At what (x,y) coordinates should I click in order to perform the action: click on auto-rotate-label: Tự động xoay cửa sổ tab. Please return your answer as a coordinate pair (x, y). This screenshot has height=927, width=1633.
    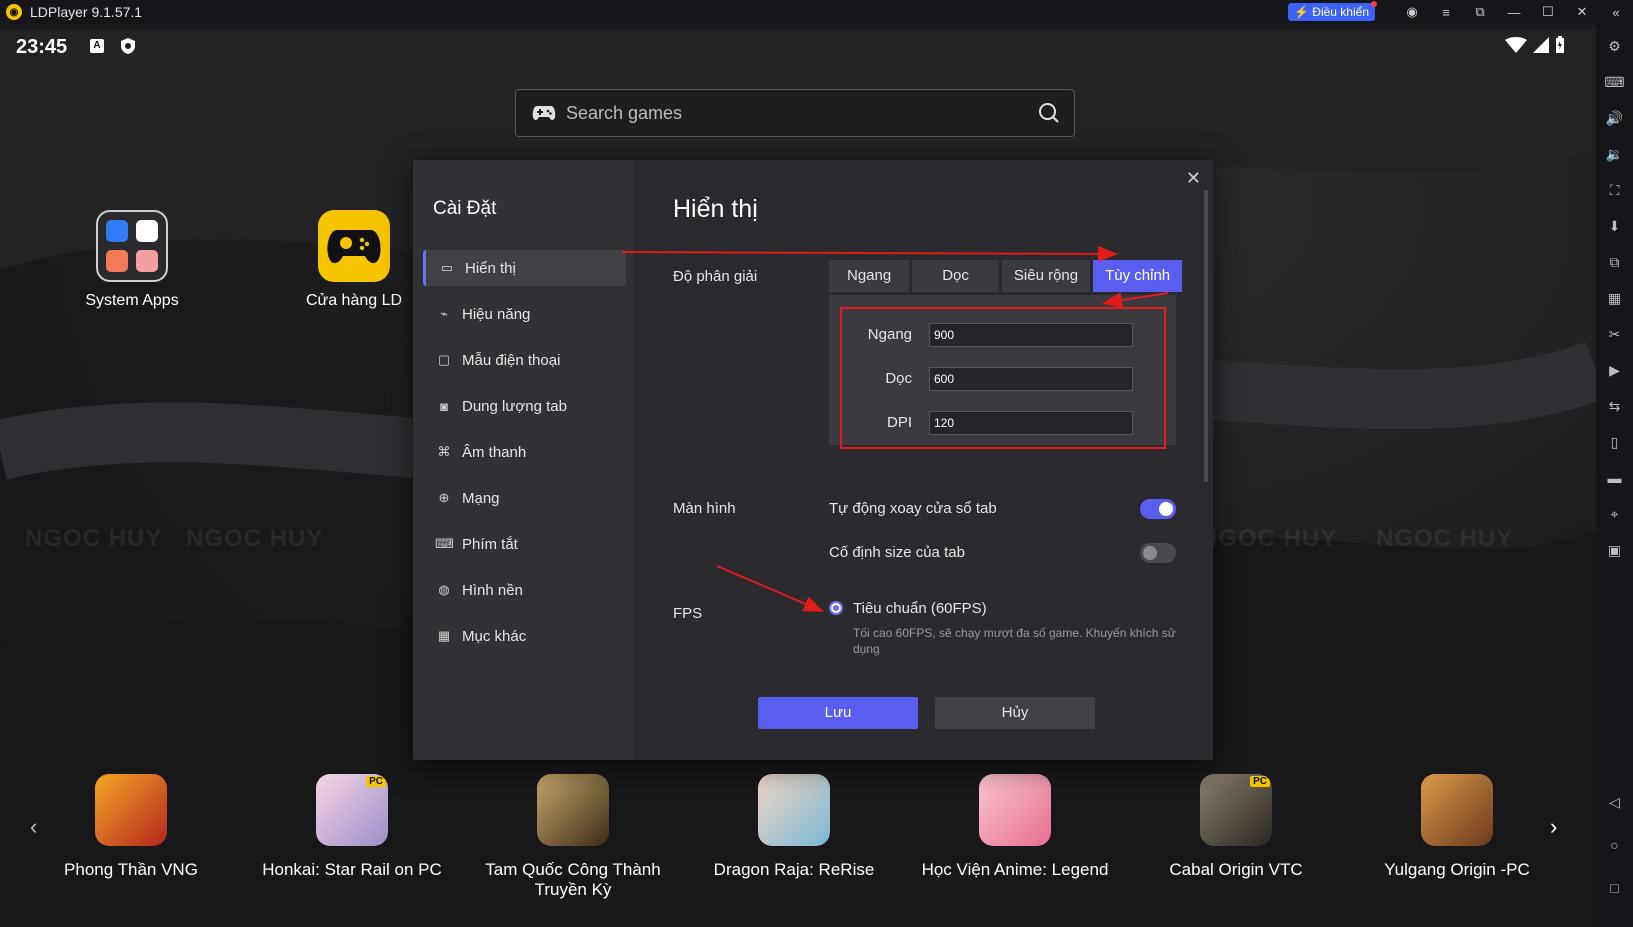
    Looking at the image, I should click on (913, 508).